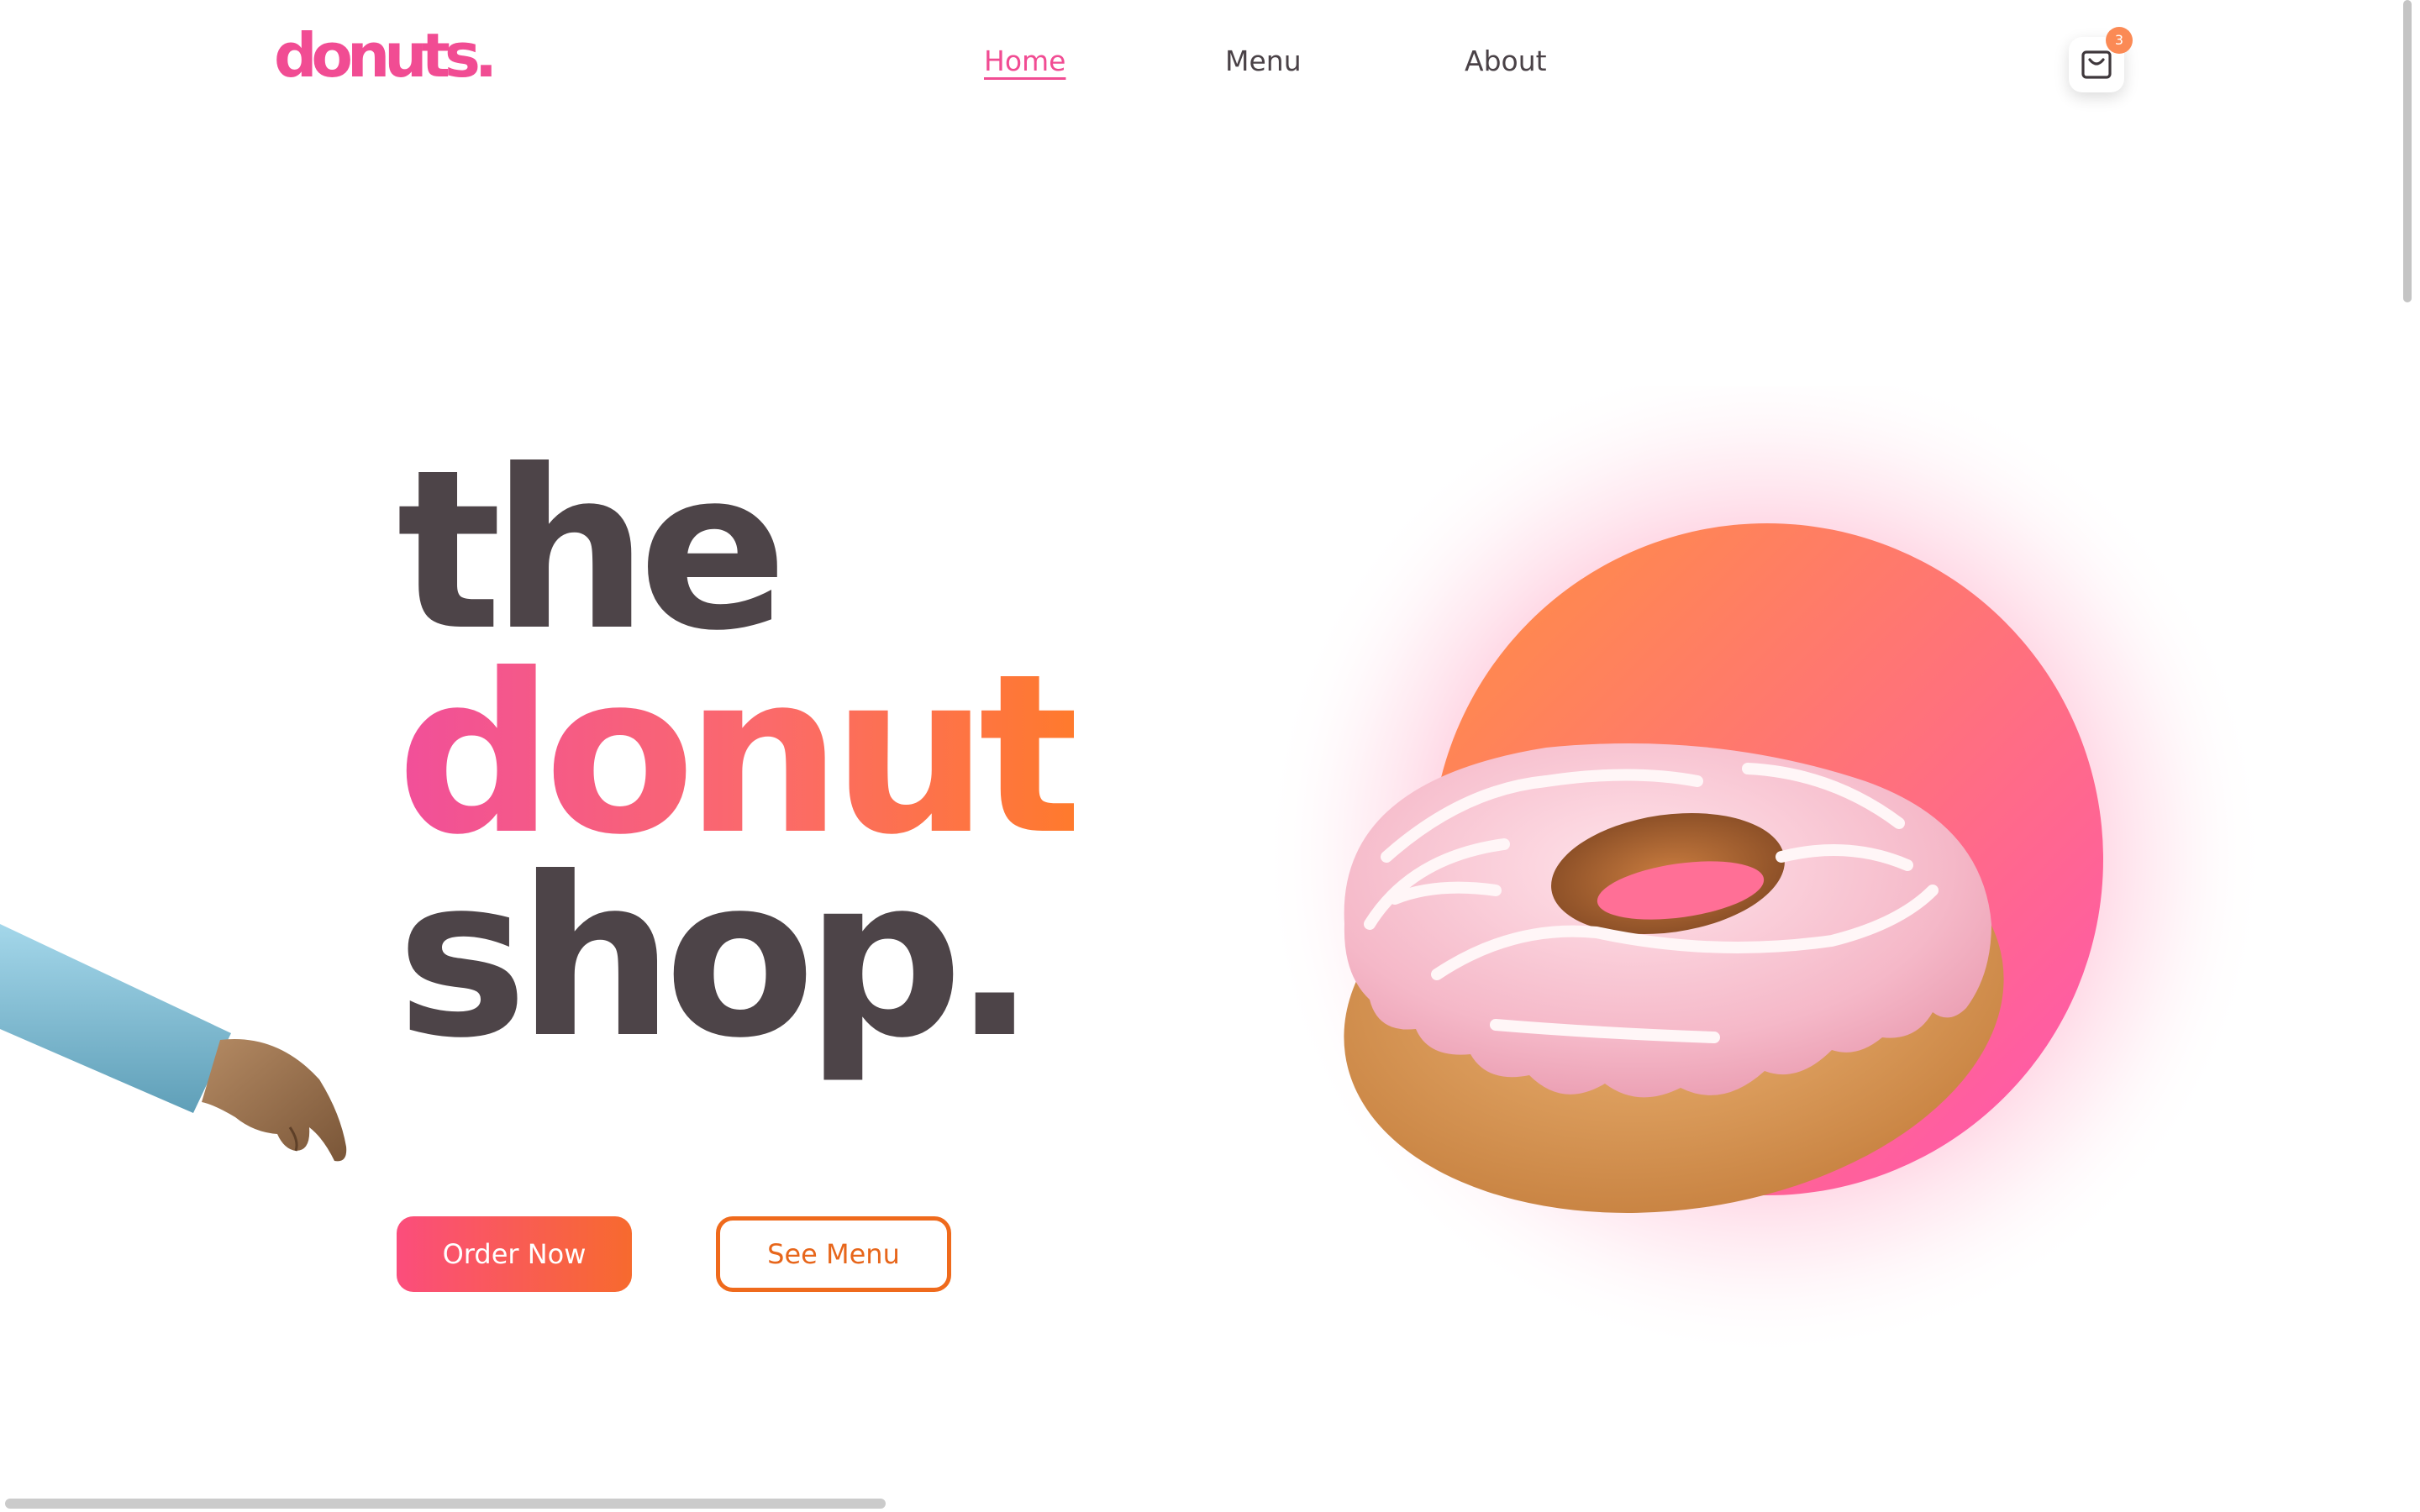  I want to click on brand-logo: donuts., so click(385, 55).